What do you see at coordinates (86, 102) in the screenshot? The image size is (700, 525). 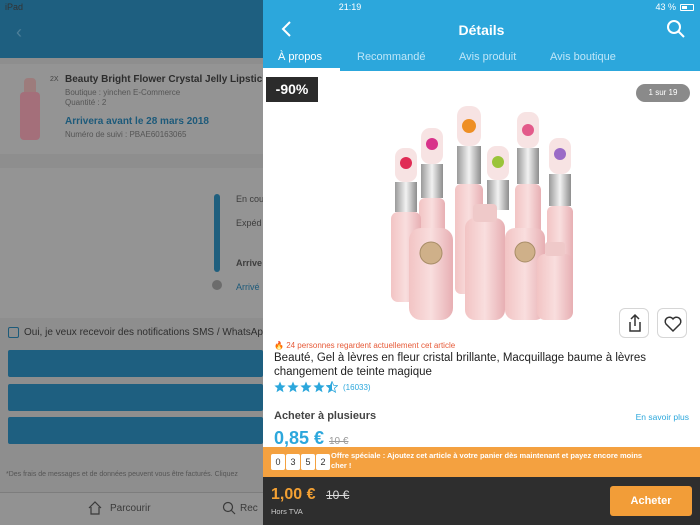 I see `order-quantity: Quantité : 2` at bounding box center [86, 102].